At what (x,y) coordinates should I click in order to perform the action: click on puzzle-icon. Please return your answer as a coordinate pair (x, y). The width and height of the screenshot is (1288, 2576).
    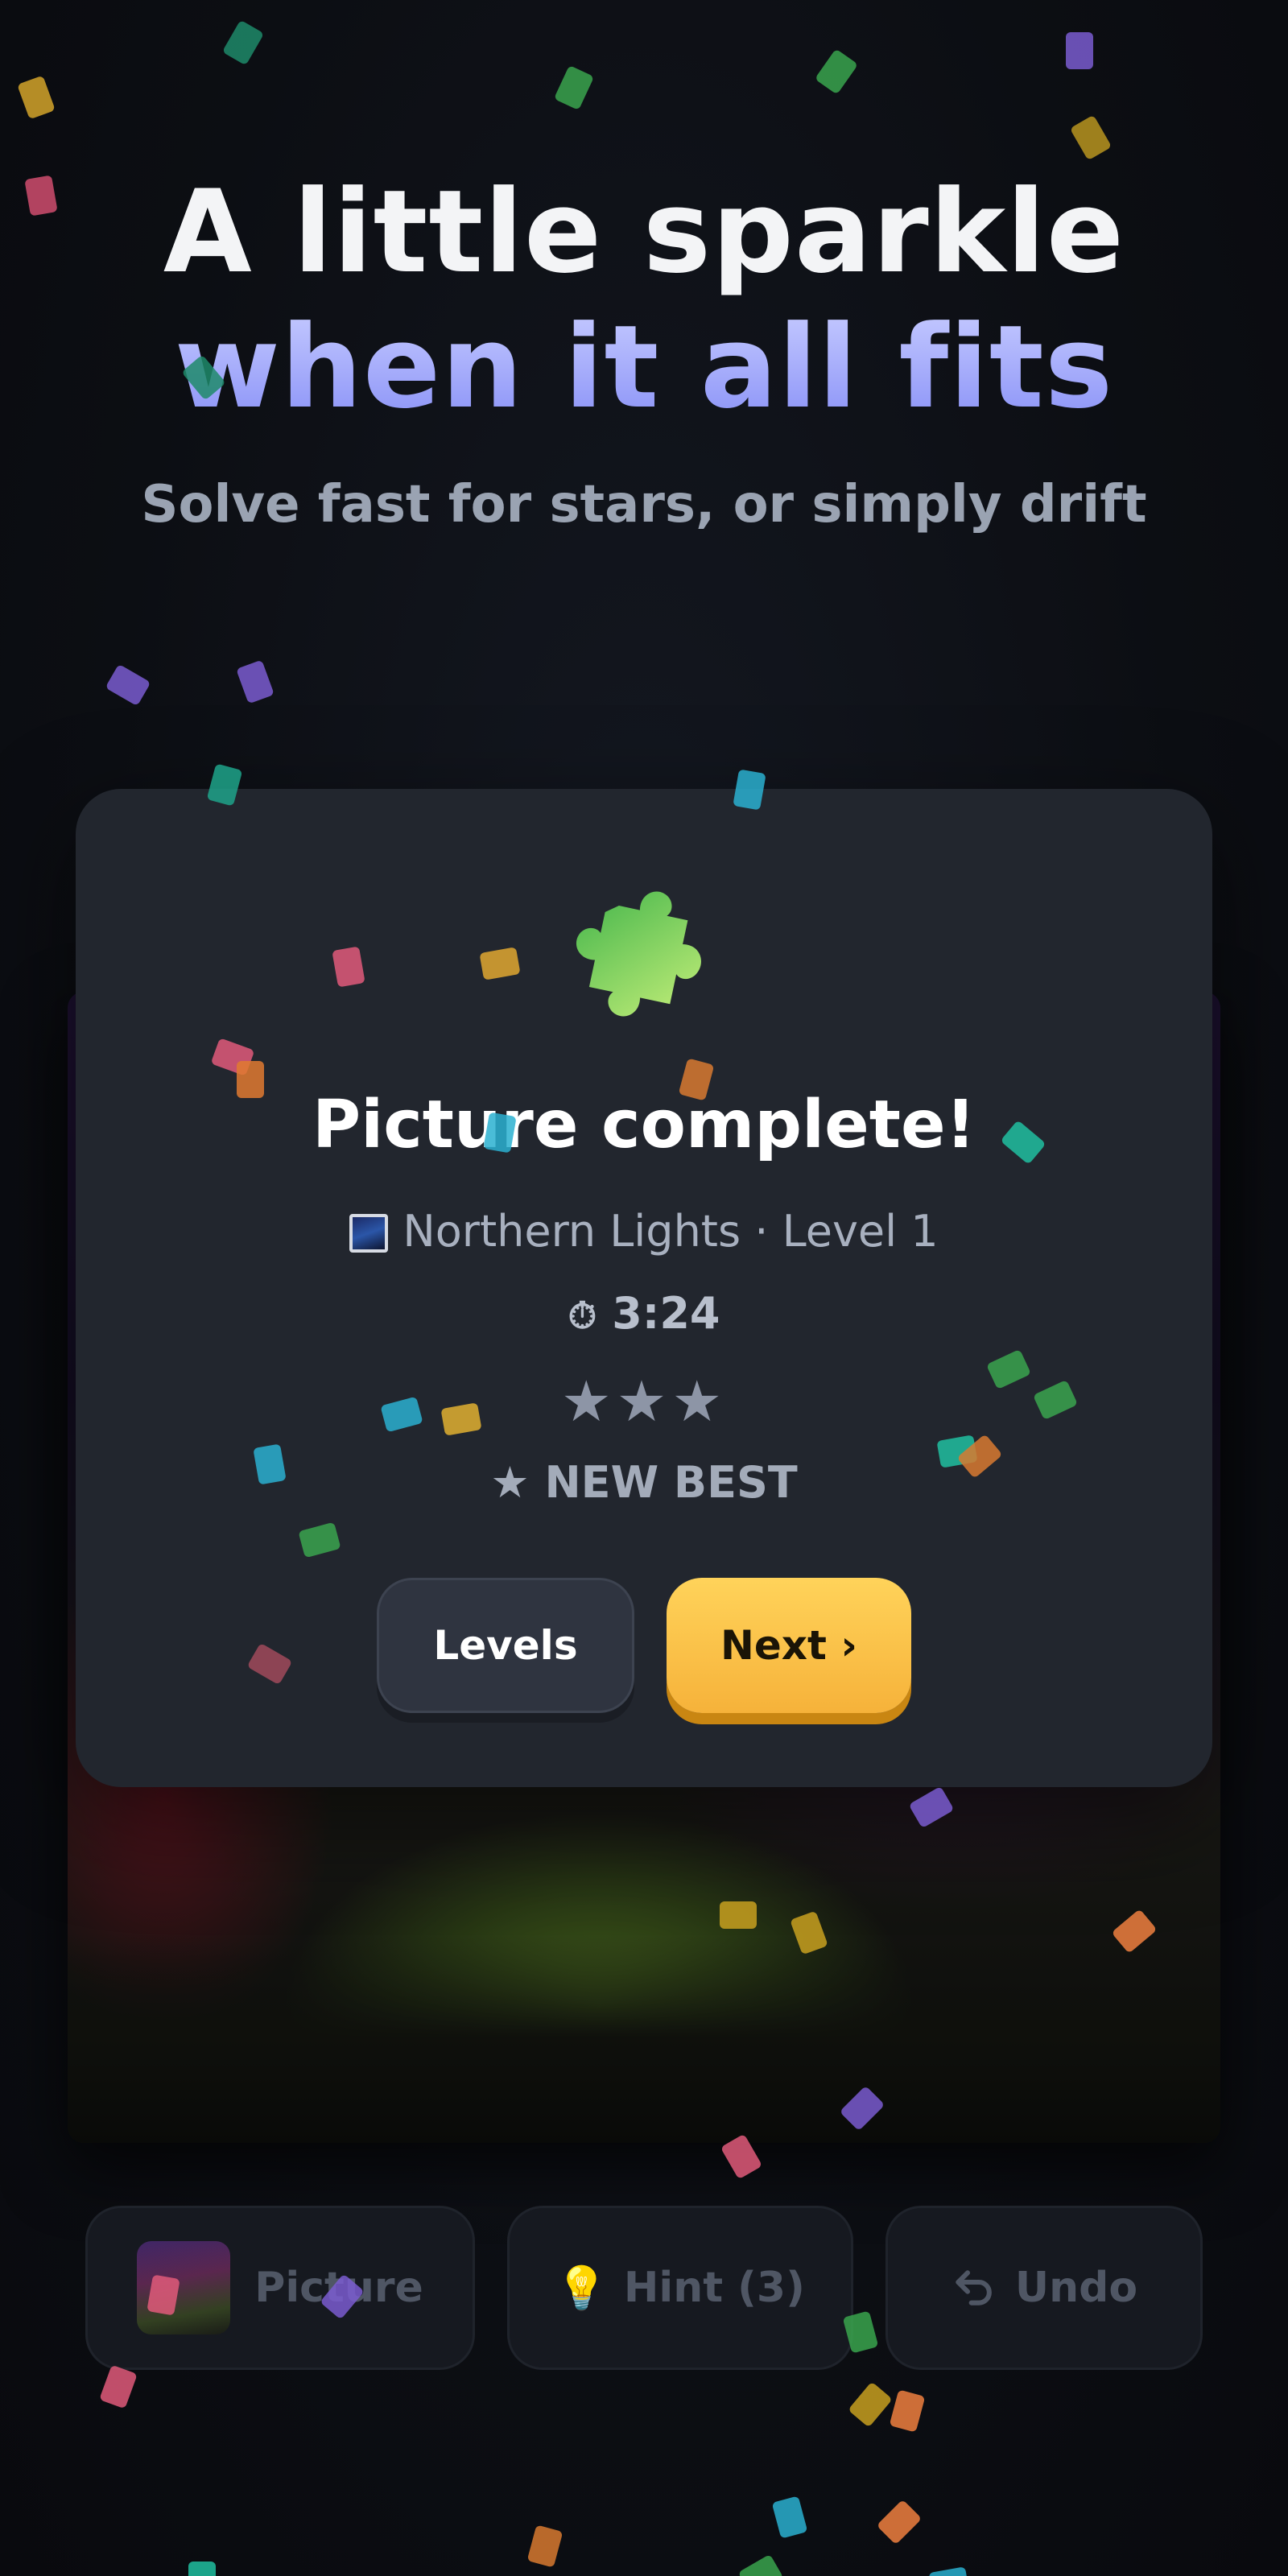
    Looking at the image, I should click on (638, 954).